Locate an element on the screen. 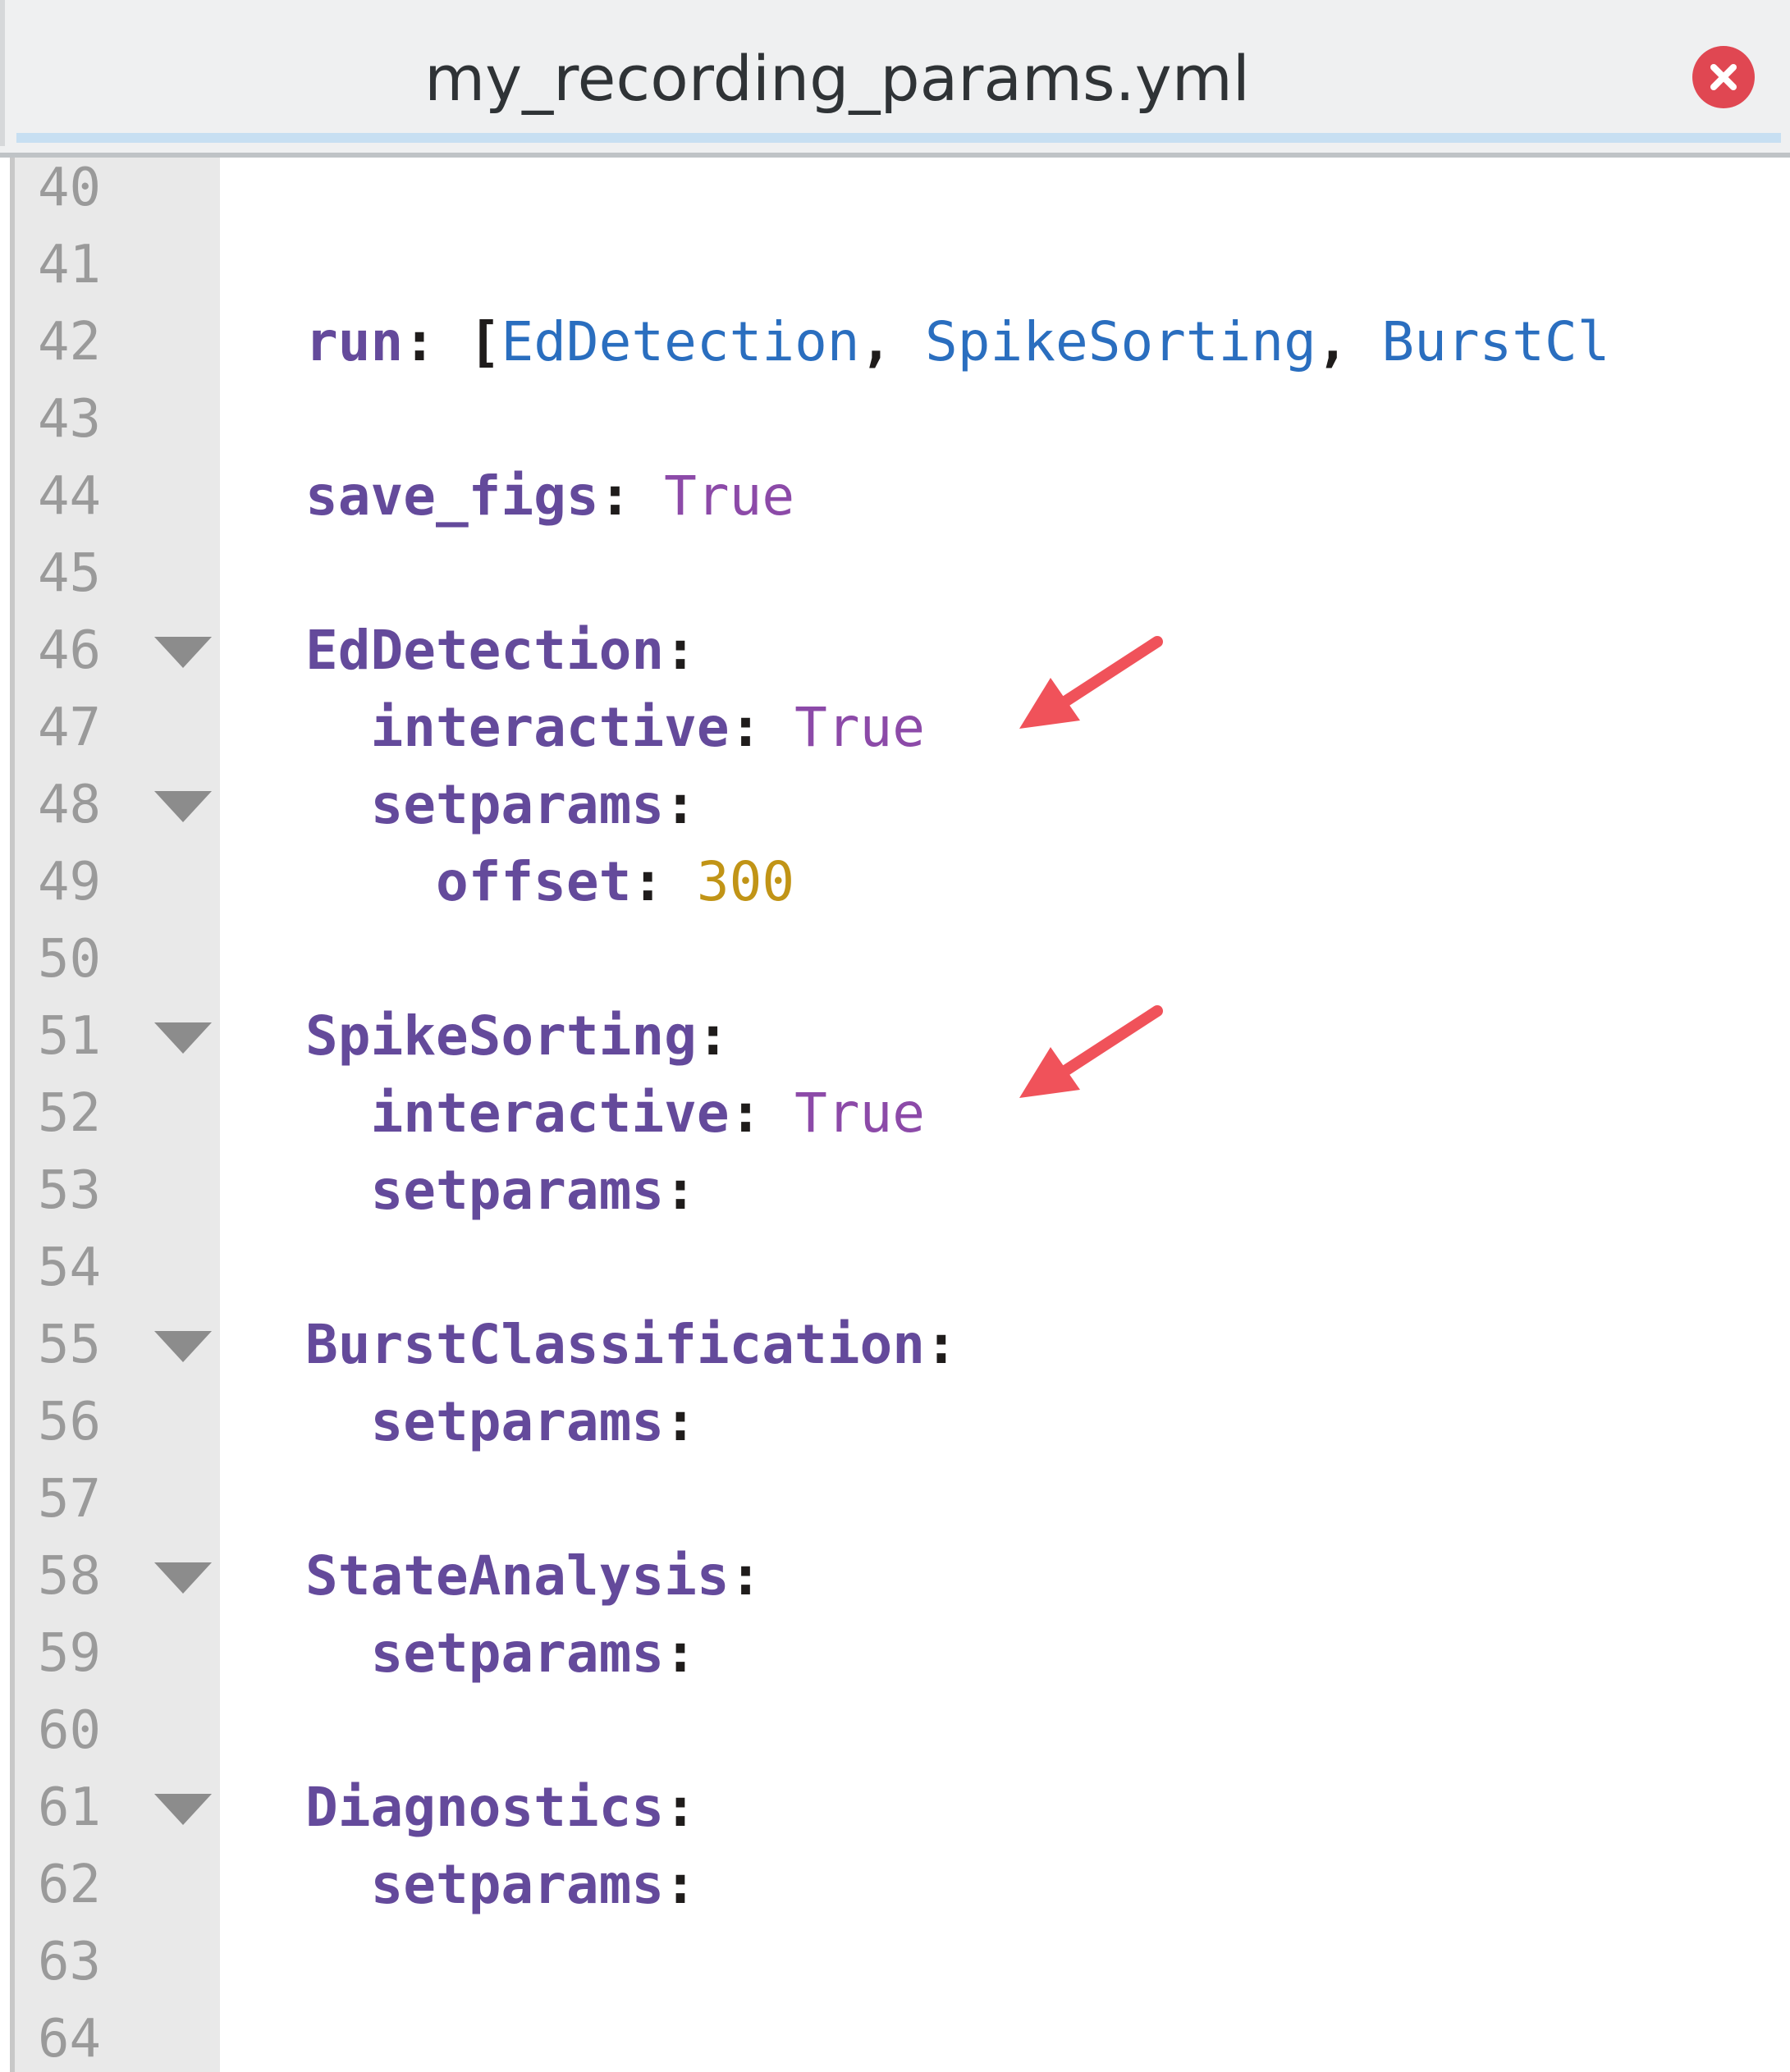 The image size is (1790, 2072). line-number: 50 is located at coordinates (70, 959).